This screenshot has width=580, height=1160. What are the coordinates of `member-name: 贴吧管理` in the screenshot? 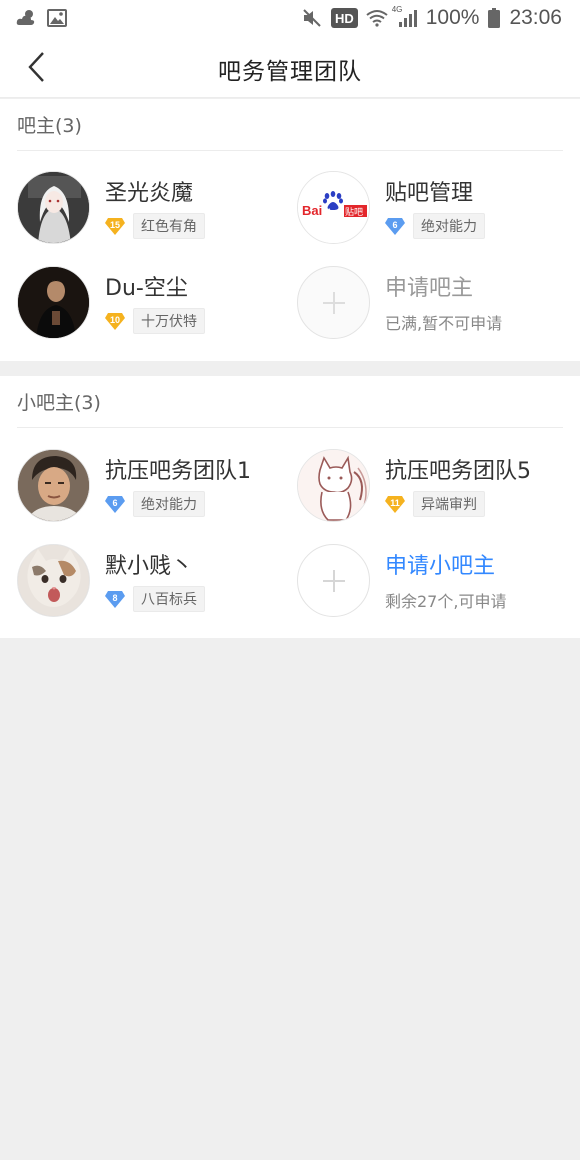 It's located at (429, 191).